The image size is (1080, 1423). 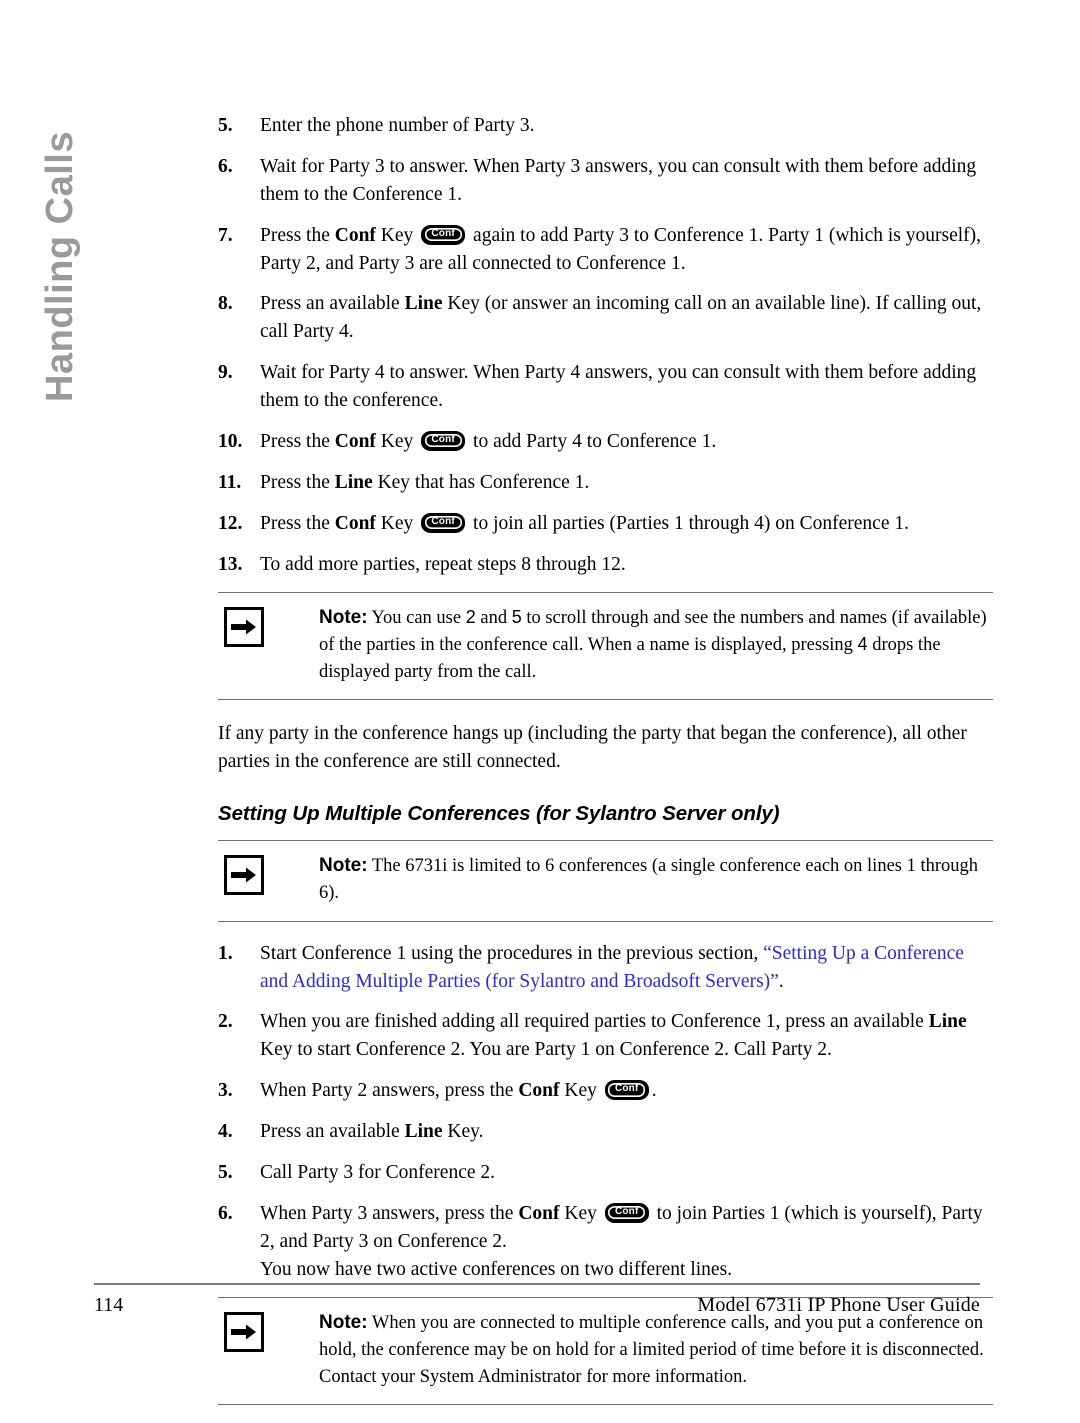 I want to click on page-number: 114, so click(x=109, y=1305).